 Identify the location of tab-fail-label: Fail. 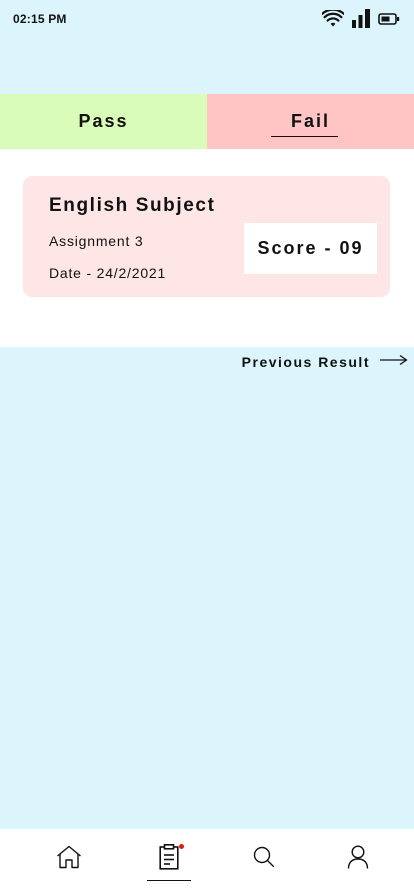
(310, 121).